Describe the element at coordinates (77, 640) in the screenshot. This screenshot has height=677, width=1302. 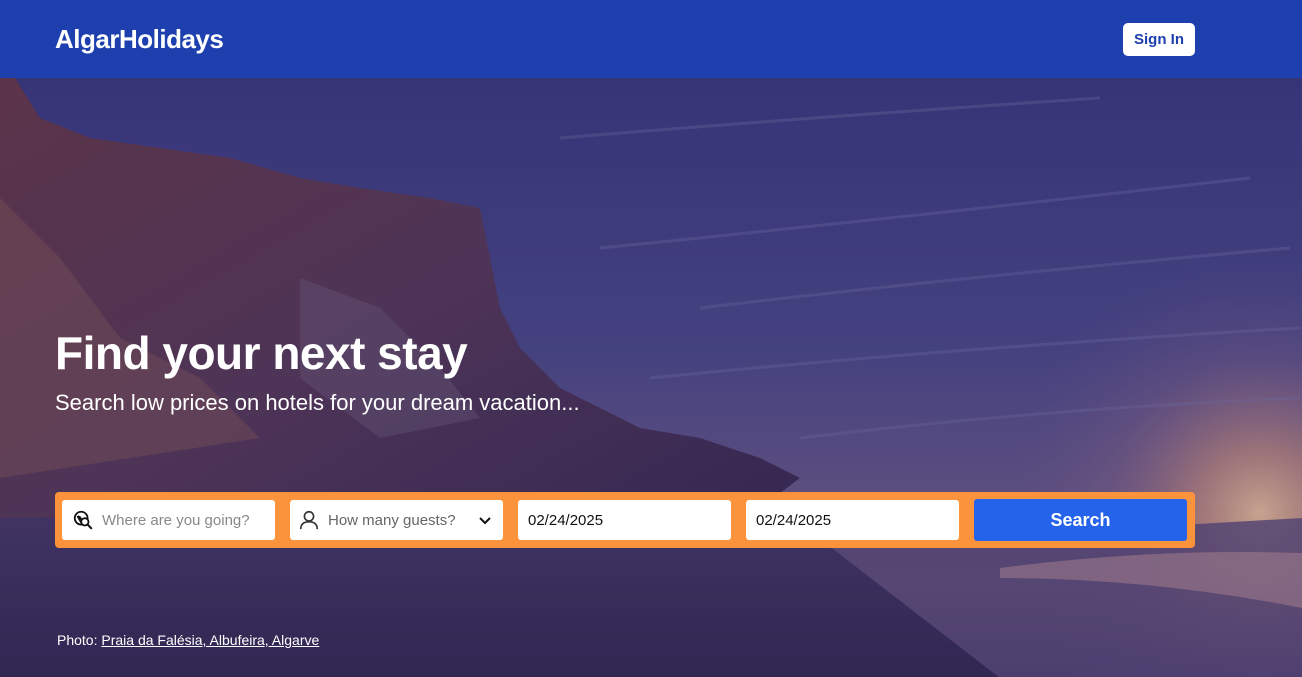
I see `photo-credit-prefix: Photo:` at that location.